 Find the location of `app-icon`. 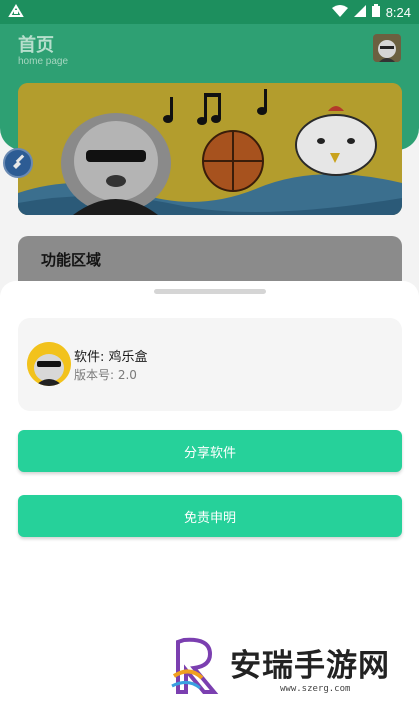

app-icon is located at coordinates (49, 364).